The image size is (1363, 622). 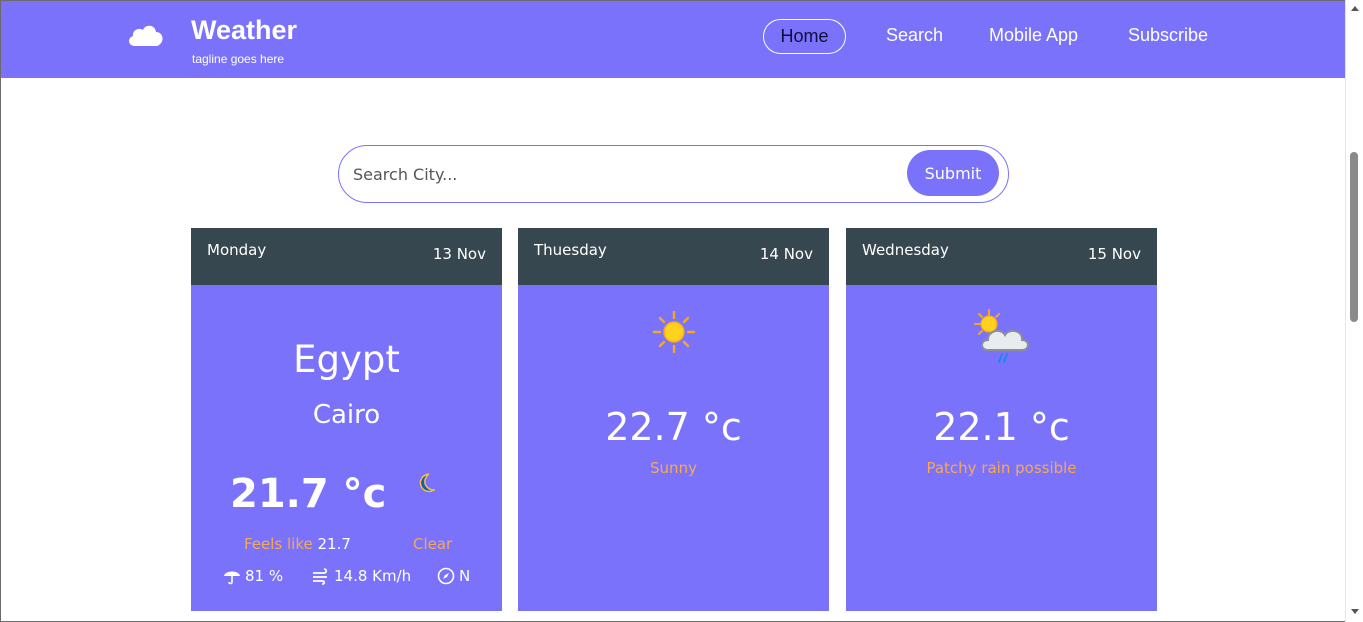 What do you see at coordinates (786, 254) in the screenshot?
I see `card-date: 14 Nov` at bounding box center [786, 254].